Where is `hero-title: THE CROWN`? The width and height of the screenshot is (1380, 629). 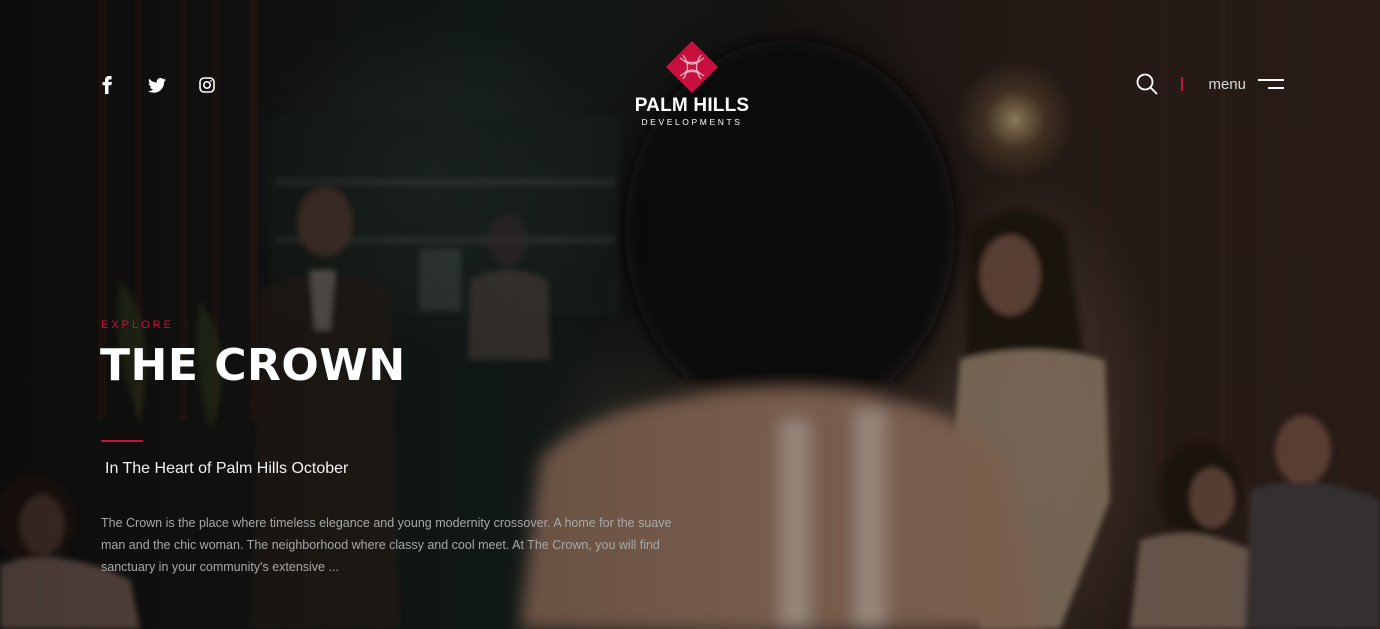 hero-title: THE CROWN is located at coordinates (253, 365).